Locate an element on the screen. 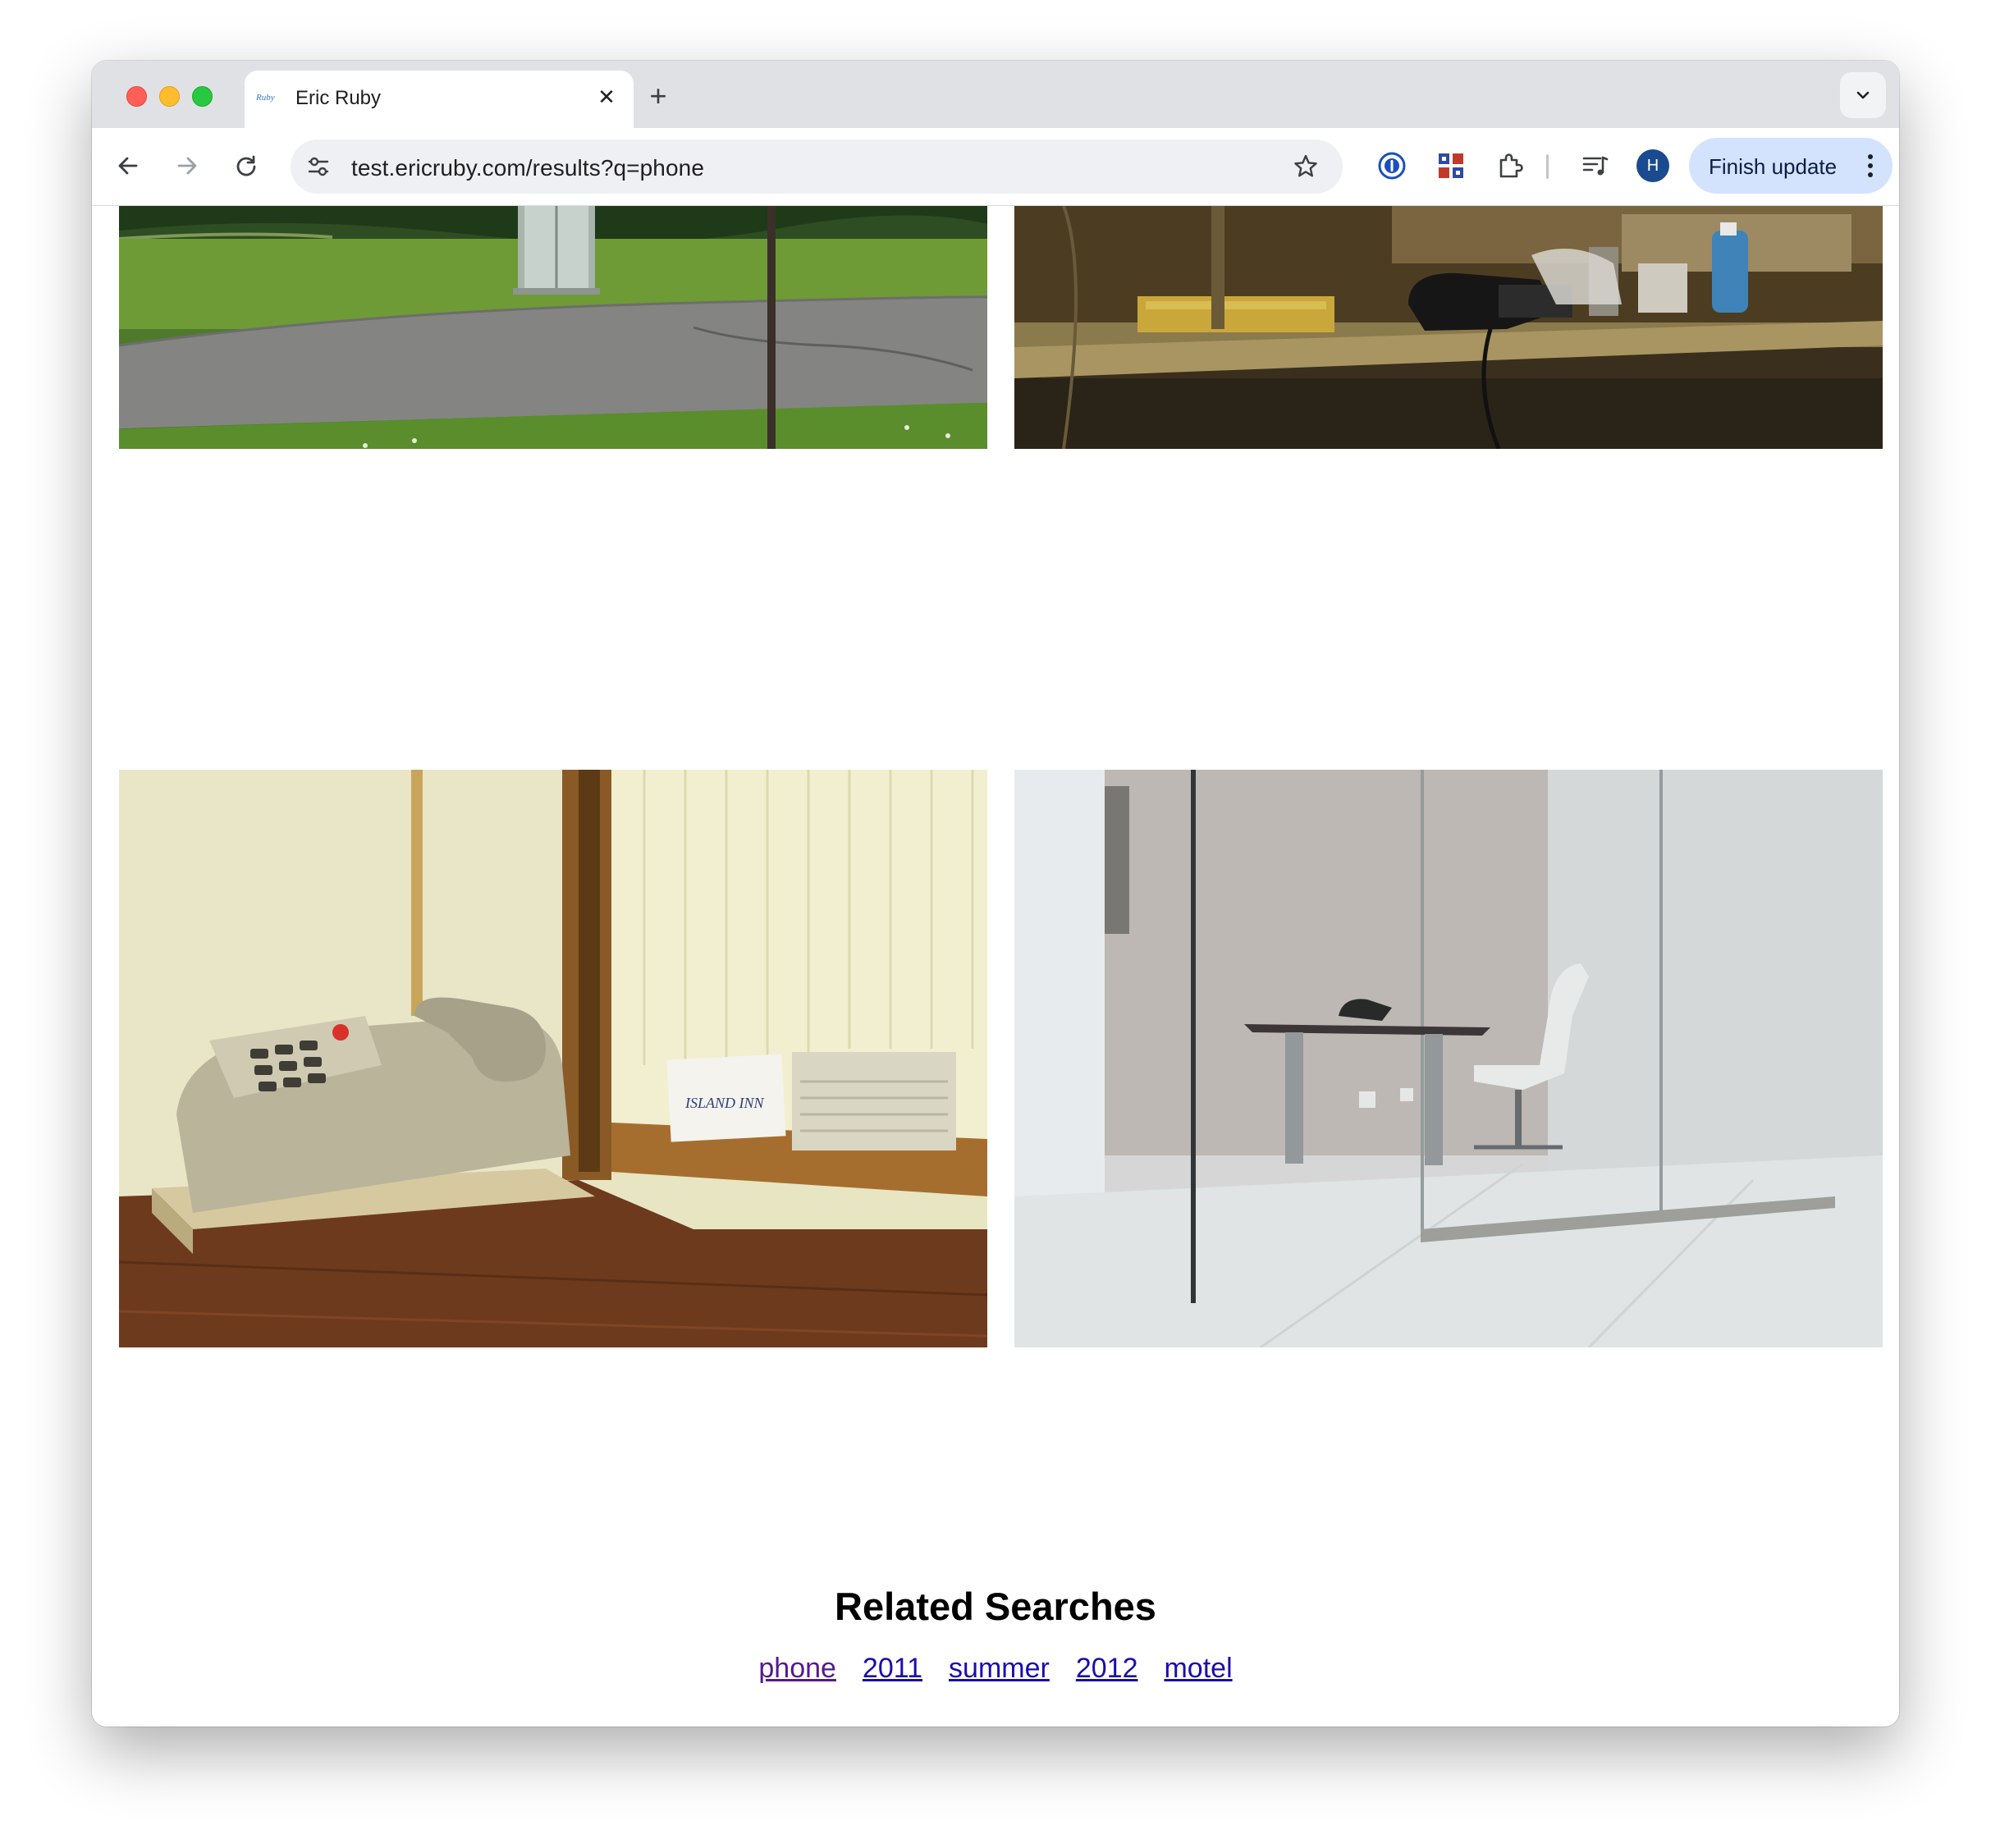 The height and width of the screenshot is (1848, 1991). tab-favicon-icon: Ruby is located at coordinates (265, 98).